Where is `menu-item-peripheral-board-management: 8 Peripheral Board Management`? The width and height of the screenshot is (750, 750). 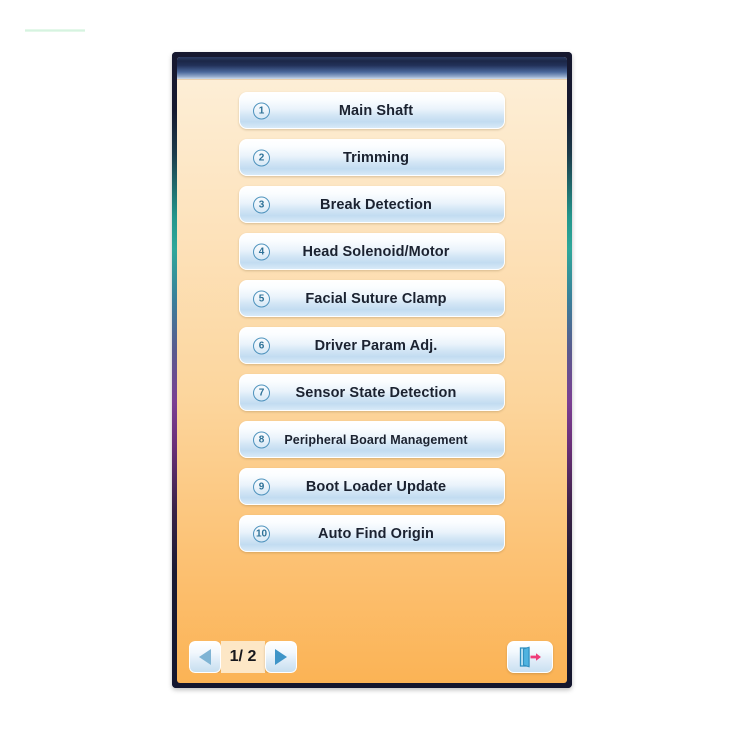
menu-item-peripheral-board-management: 8 Peripheral Board Management is located at coordinates (372, 439).